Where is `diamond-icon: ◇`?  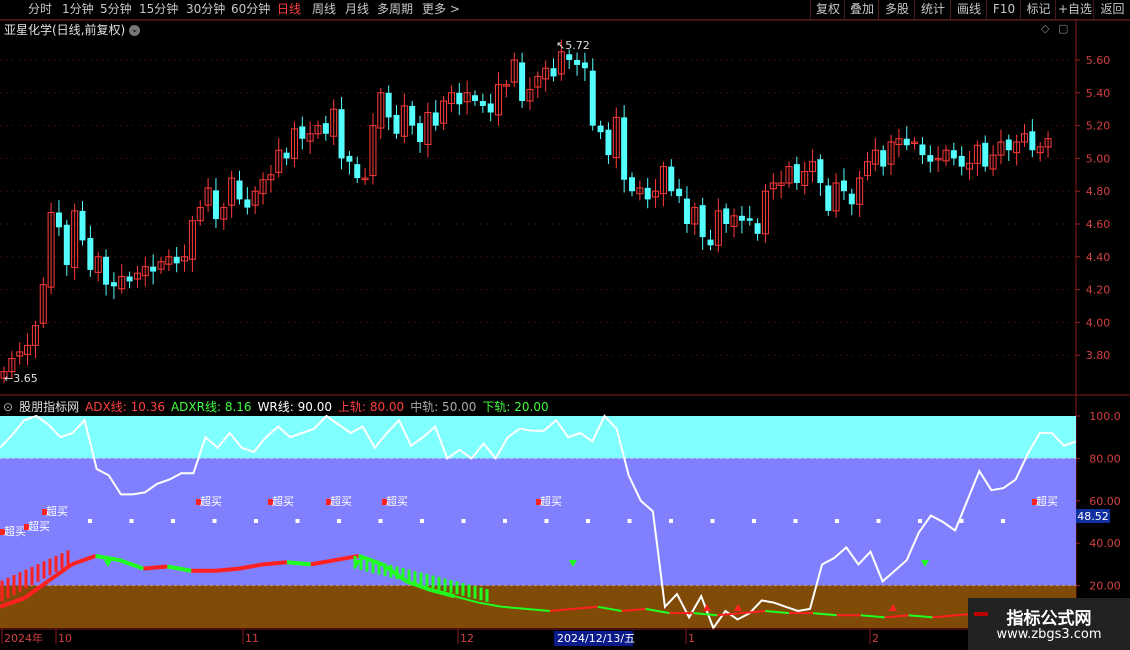
diamond-icon: ◇ is located at coordinates (1045, 28).